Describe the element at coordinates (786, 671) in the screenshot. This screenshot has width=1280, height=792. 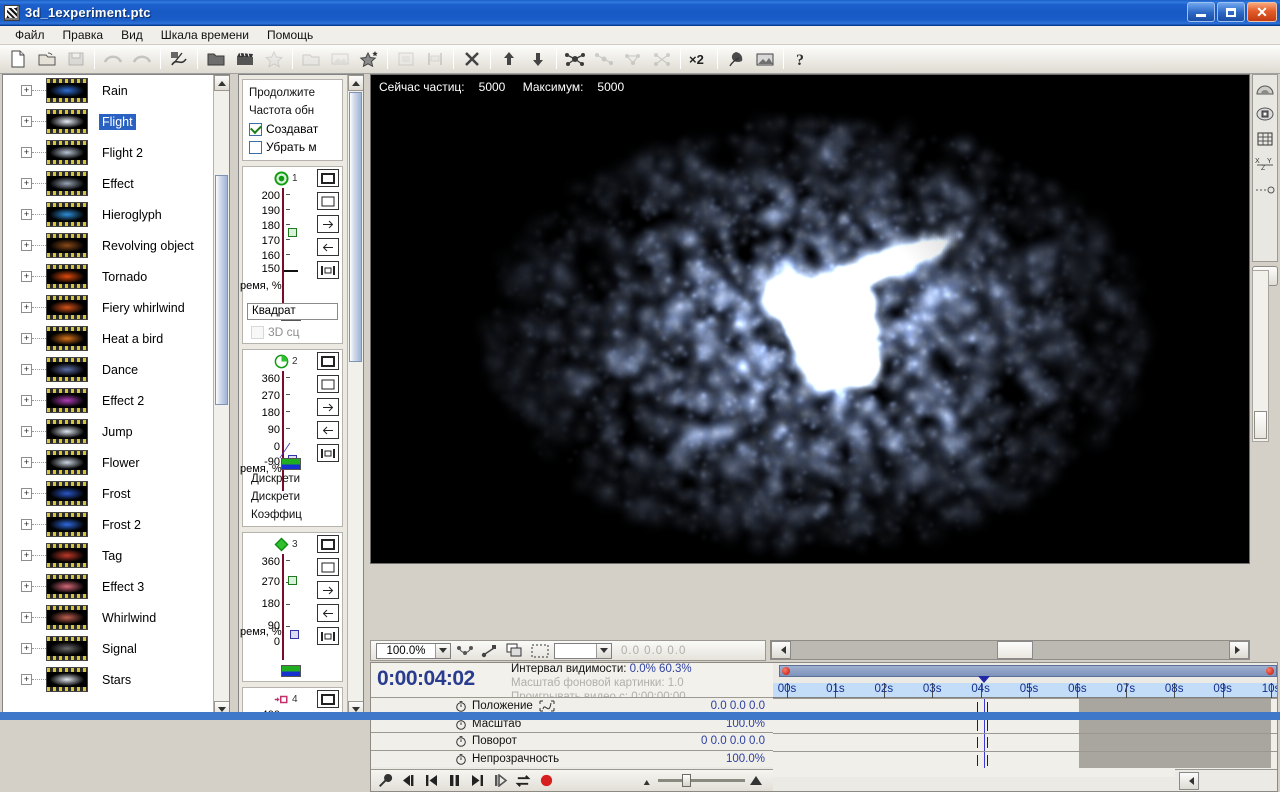
I see `range-start-handle` at that location.